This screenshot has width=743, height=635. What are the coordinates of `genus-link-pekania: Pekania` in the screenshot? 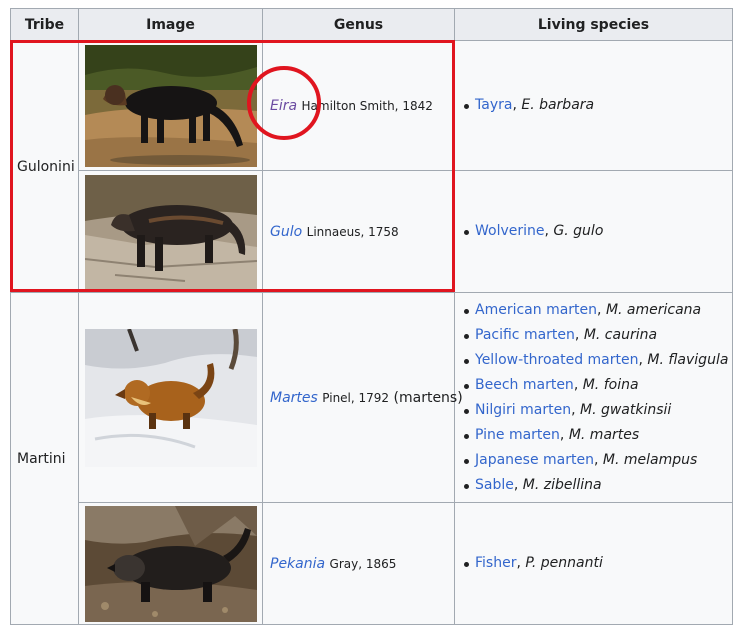 It's located at (297, 564).